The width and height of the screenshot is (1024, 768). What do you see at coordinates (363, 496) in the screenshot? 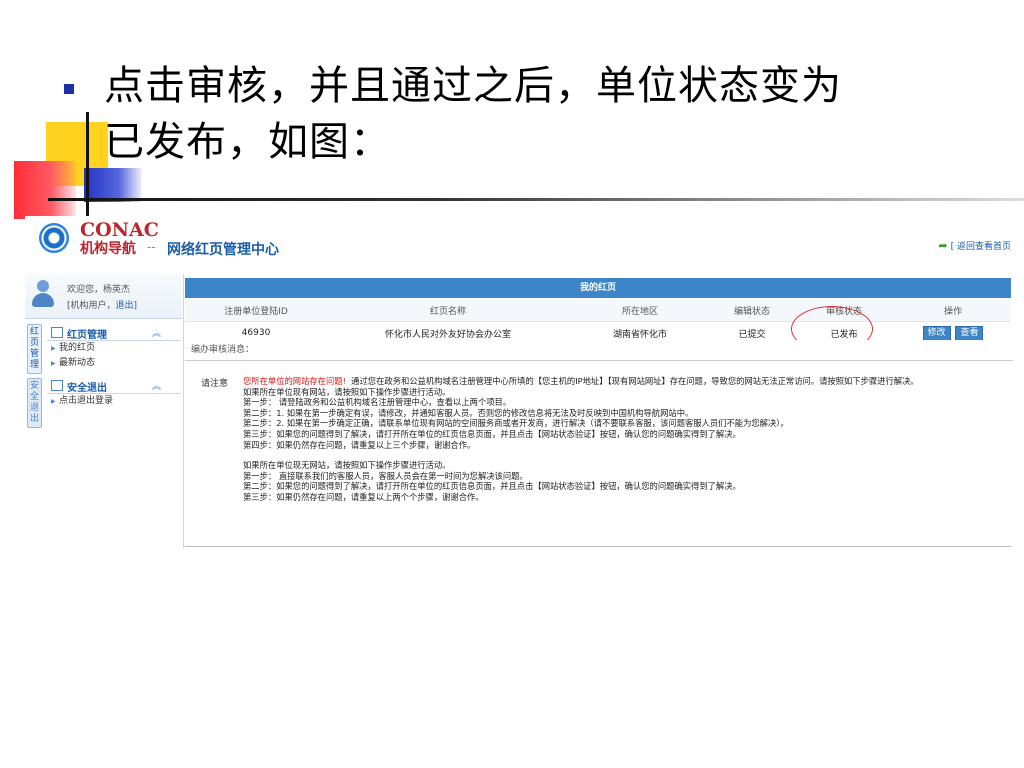
I see `notice-line: 第三步：如果仍然存在问题，请重复以上两个个步骤，谢谢合作。` at bounding box center [363, 496].